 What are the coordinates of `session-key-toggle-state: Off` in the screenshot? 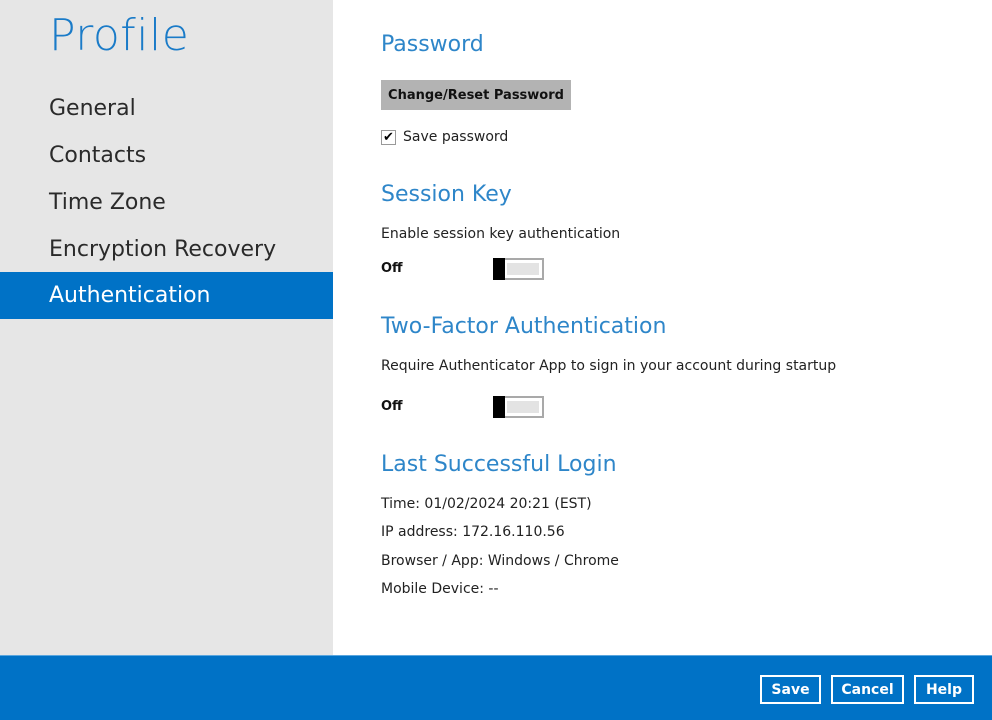 It's located at (392, 268).